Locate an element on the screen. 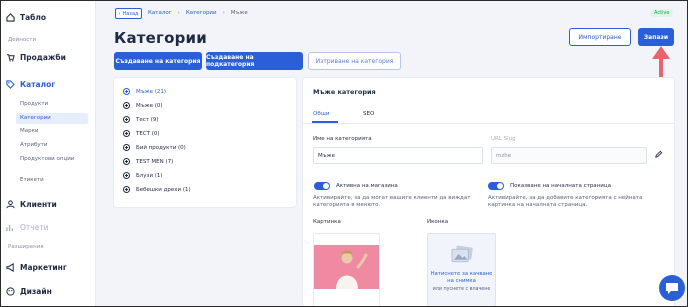 Image resolution: width=688 pixels, height=307 pixels. sidebar-item-label: Маркетинг is located at coordinates (43, 267).